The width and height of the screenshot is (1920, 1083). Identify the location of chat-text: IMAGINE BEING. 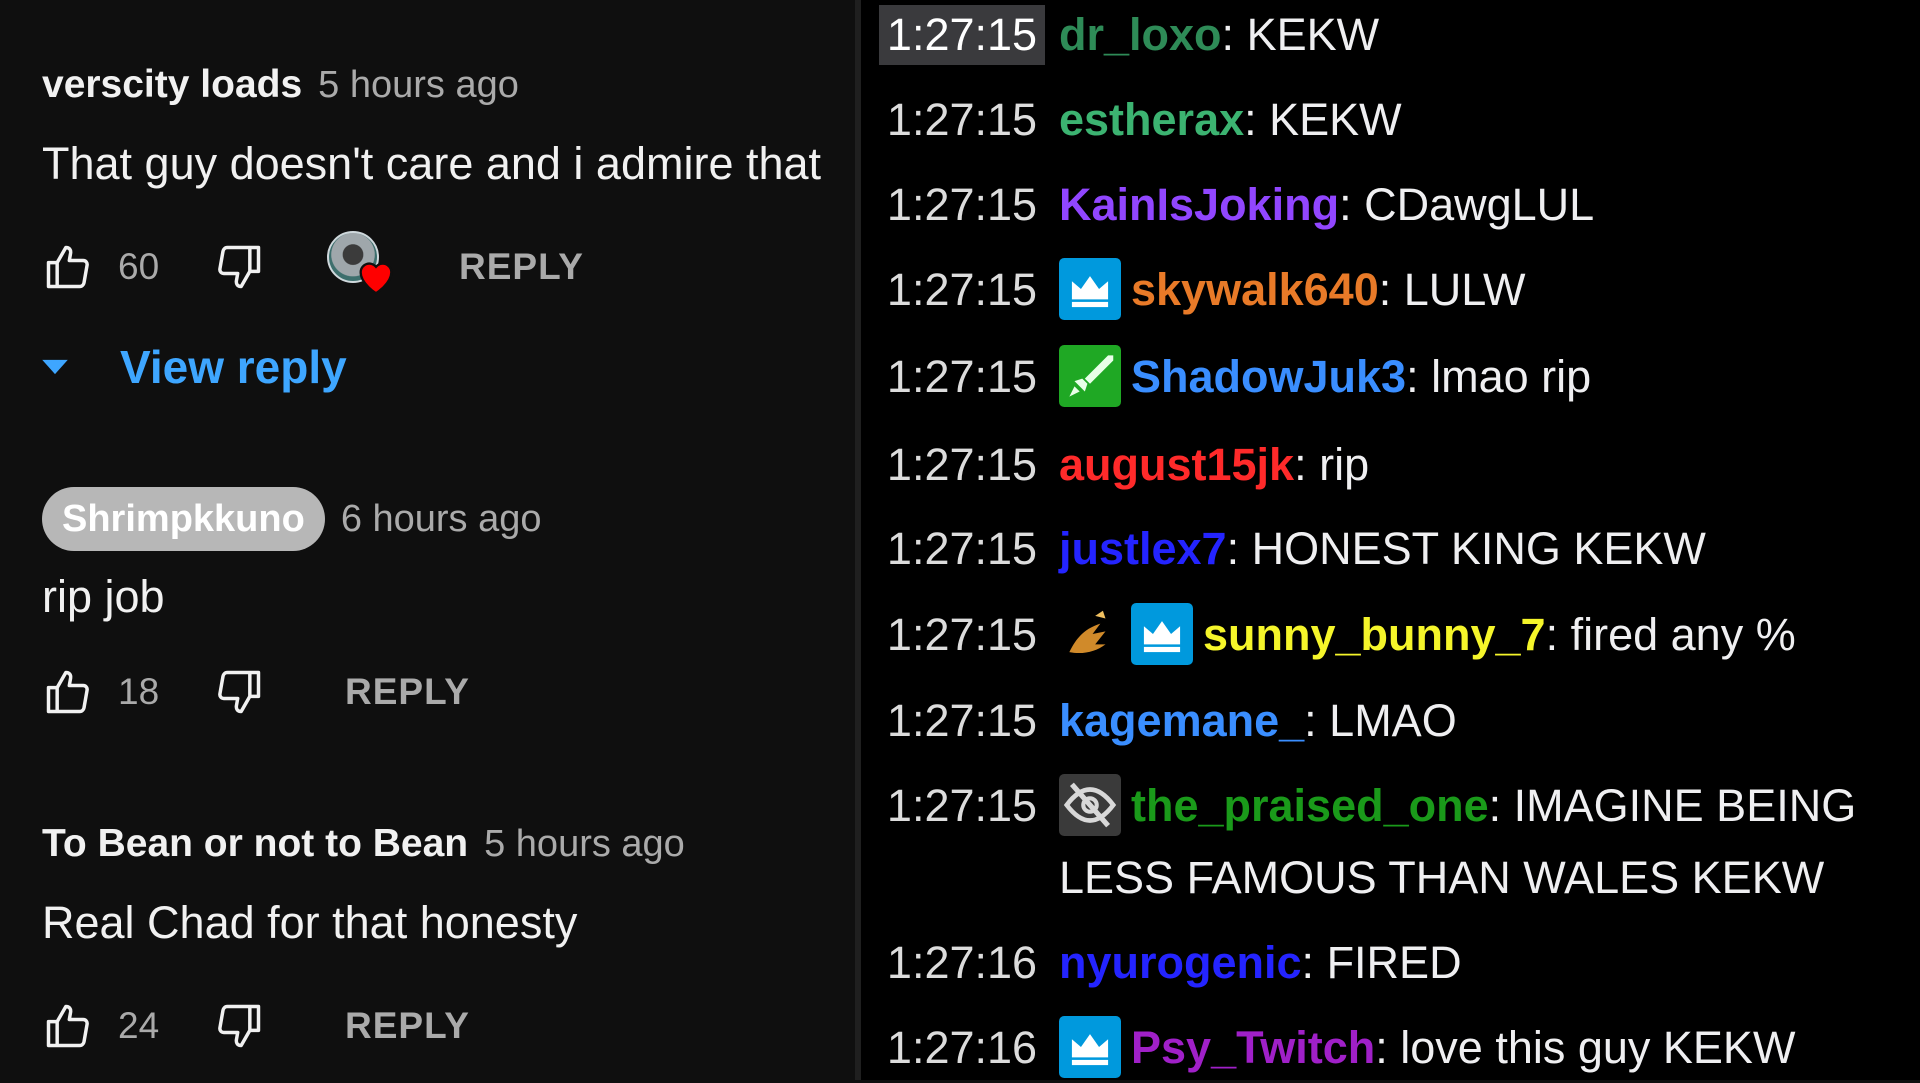
(1685, 805).